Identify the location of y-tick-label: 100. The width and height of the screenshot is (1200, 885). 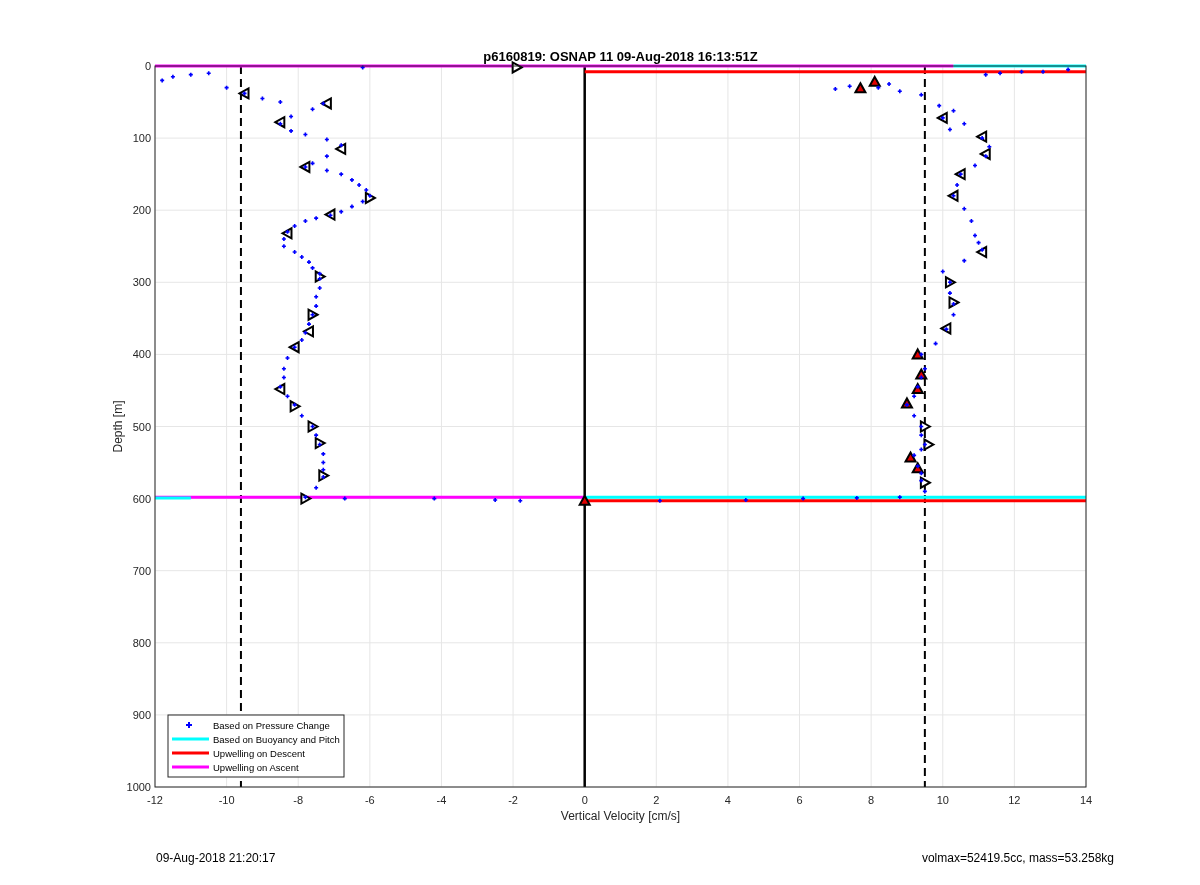
(141, 138).